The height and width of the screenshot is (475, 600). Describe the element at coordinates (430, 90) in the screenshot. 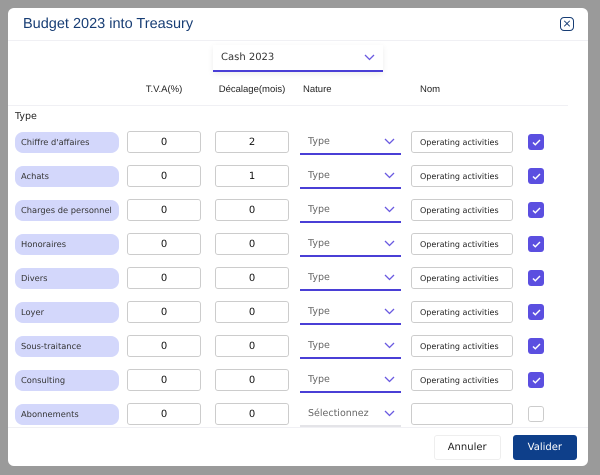

I see `column-header: Nom` at that location.